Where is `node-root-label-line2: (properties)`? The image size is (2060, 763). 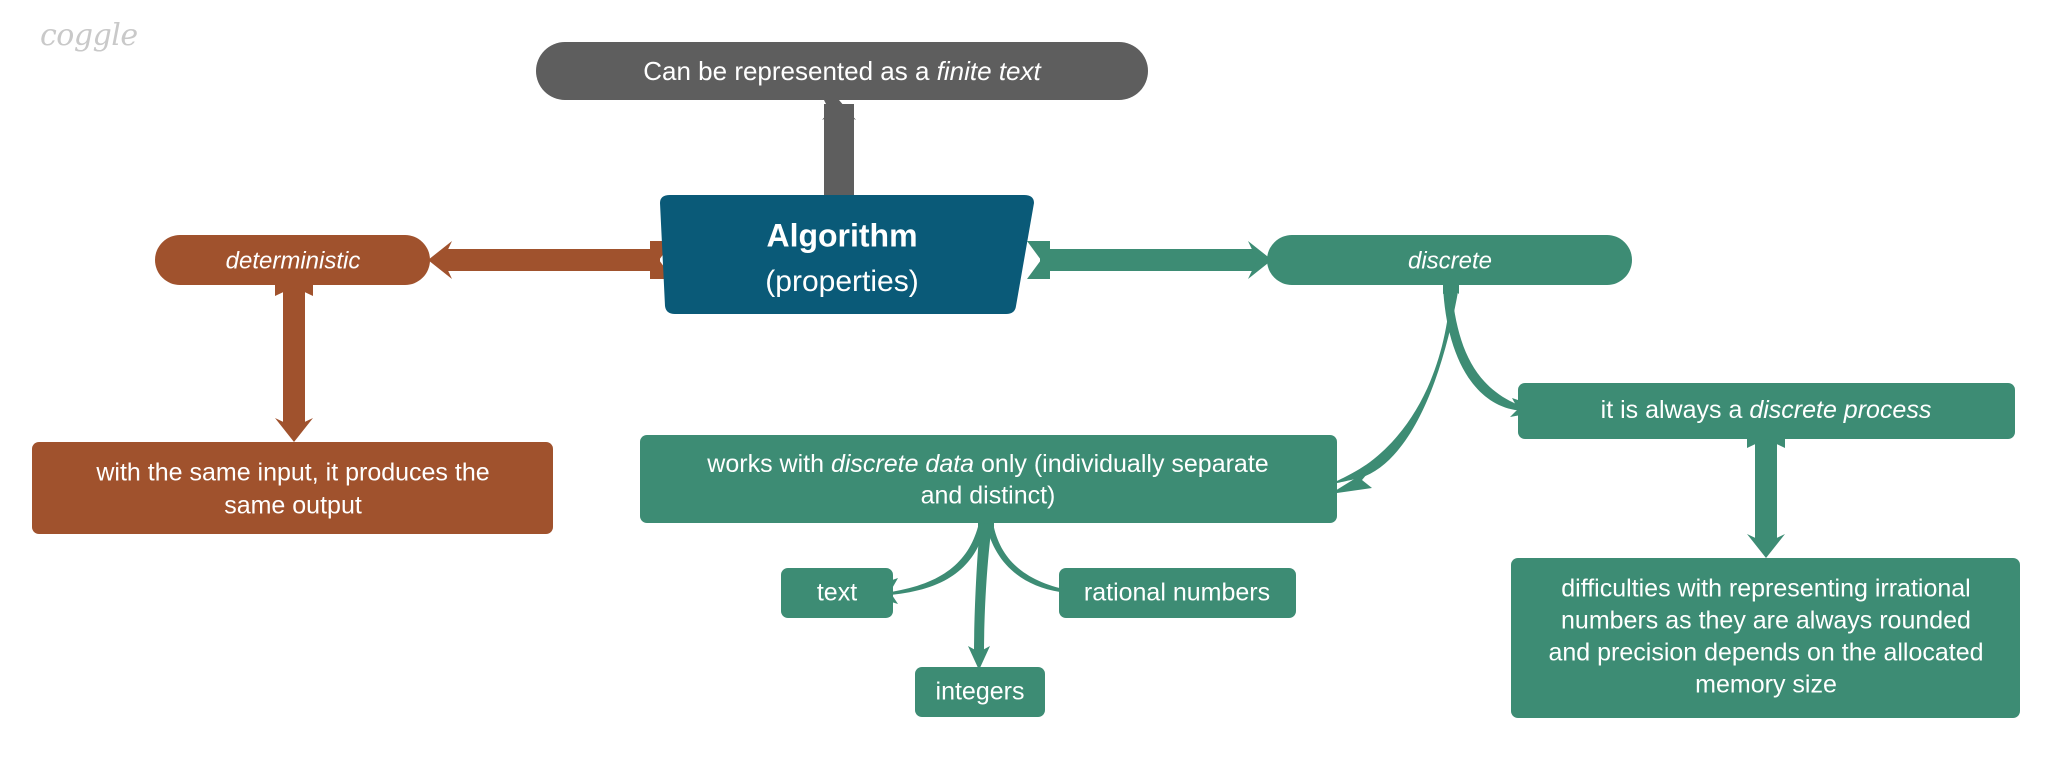
node-root-label-line2: (properties) is located at coordinates (841, 281).